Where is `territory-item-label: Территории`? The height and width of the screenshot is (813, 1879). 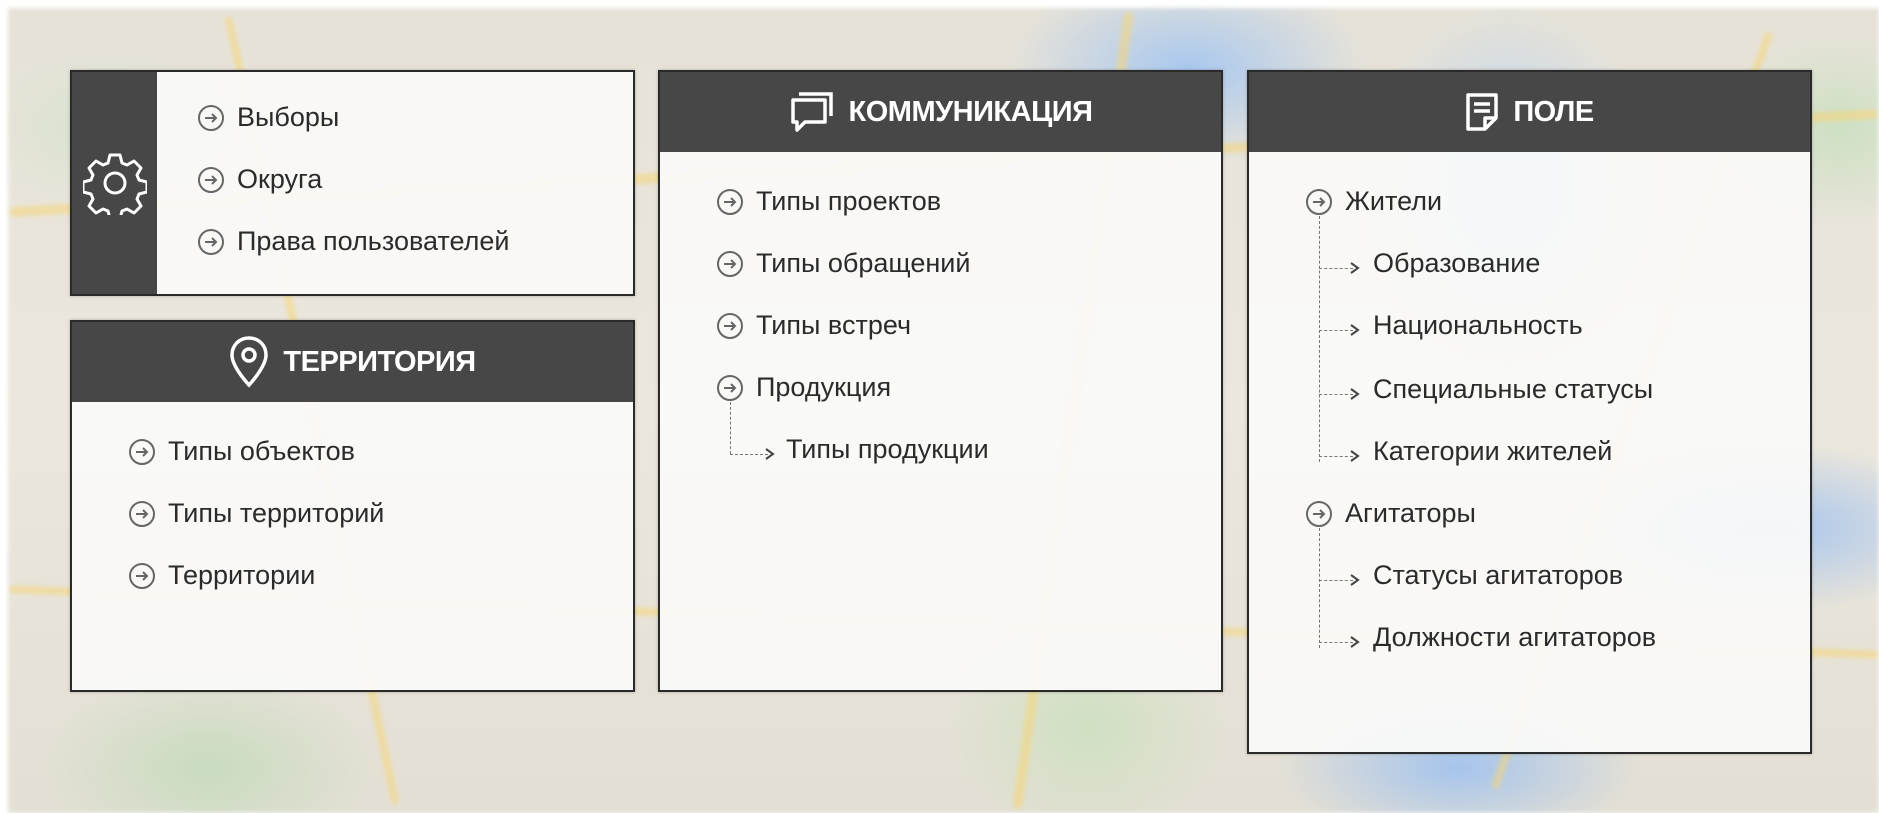
territory-item-label: Территории is located at coordinates (242, 575).